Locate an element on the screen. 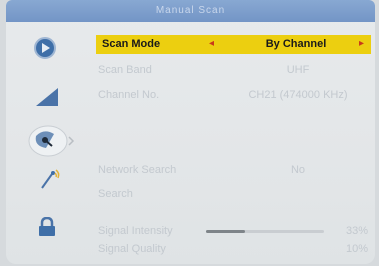 Image resolution: width=379 pixels, height=266 pixels. network-search-label: Network Search is located at coordinates (137, 170).